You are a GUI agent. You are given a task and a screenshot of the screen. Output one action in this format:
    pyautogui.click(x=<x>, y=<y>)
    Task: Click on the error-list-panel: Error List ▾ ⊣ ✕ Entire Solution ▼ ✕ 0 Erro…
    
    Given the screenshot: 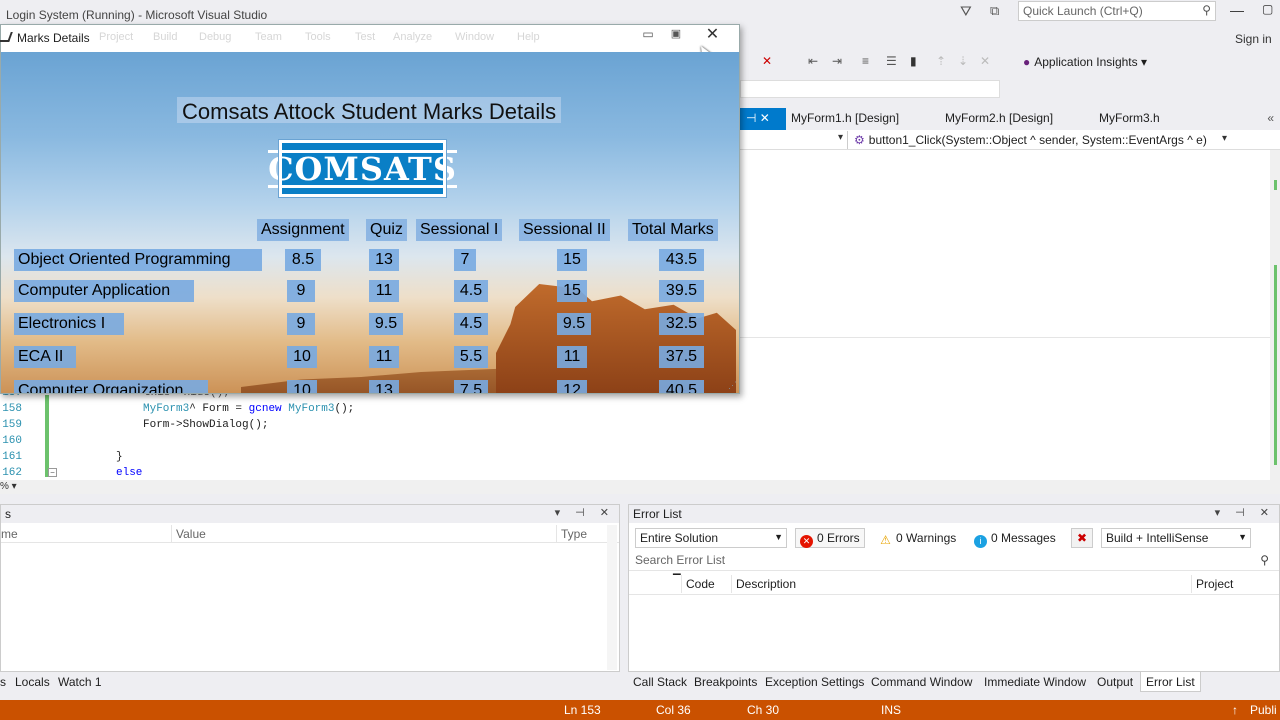 What is the action you would take?
    pyautogui.click(x=954, y=588)
    